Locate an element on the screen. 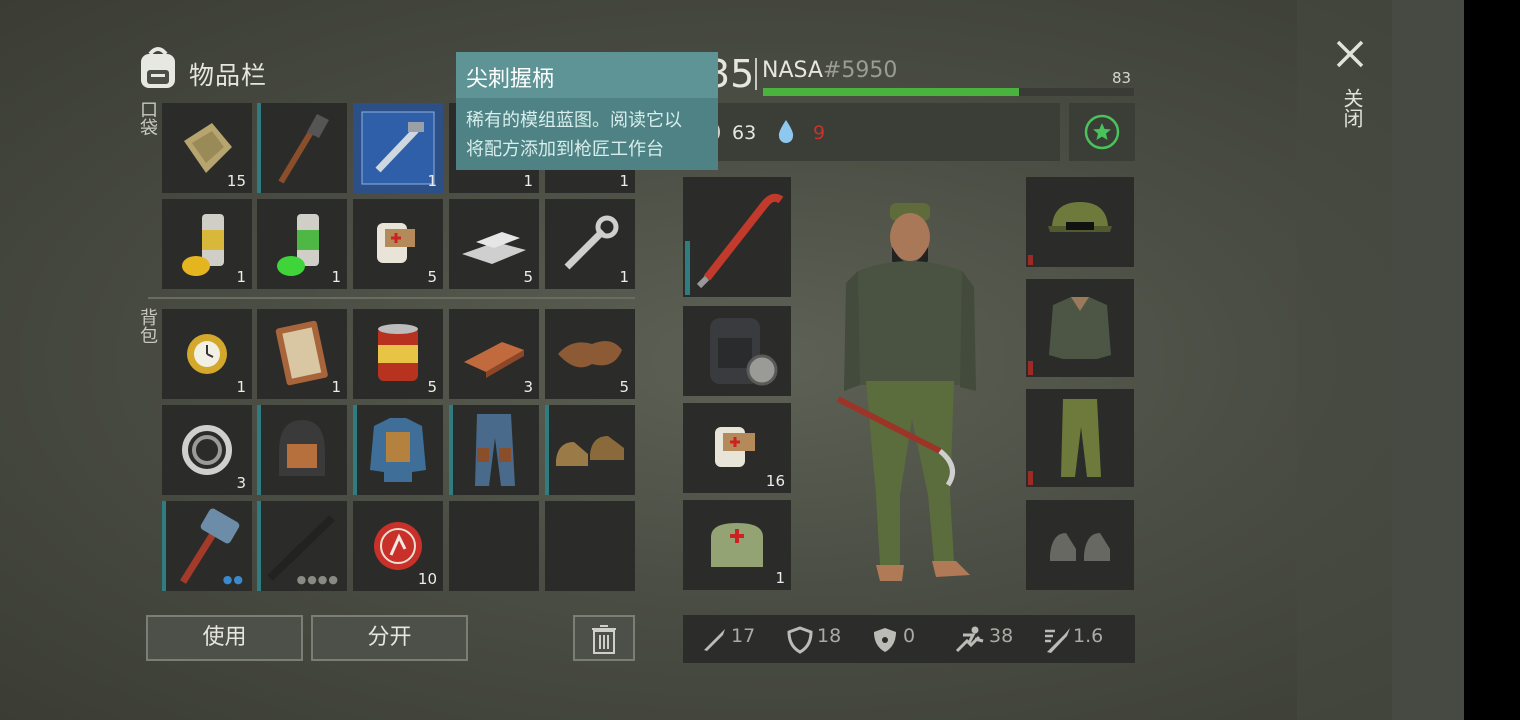 The height and width of the screenshot is (720, 1520). split-button: 分开 is located at coordinates (389, 638).